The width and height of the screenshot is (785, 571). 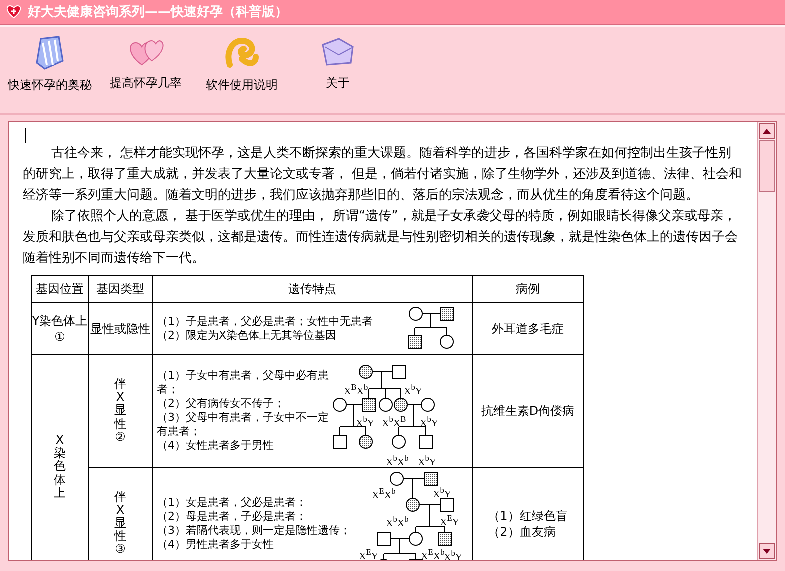 I want to click on genotype-label: X$^{E}$X$^{b}$, so click(x=384, y=494).